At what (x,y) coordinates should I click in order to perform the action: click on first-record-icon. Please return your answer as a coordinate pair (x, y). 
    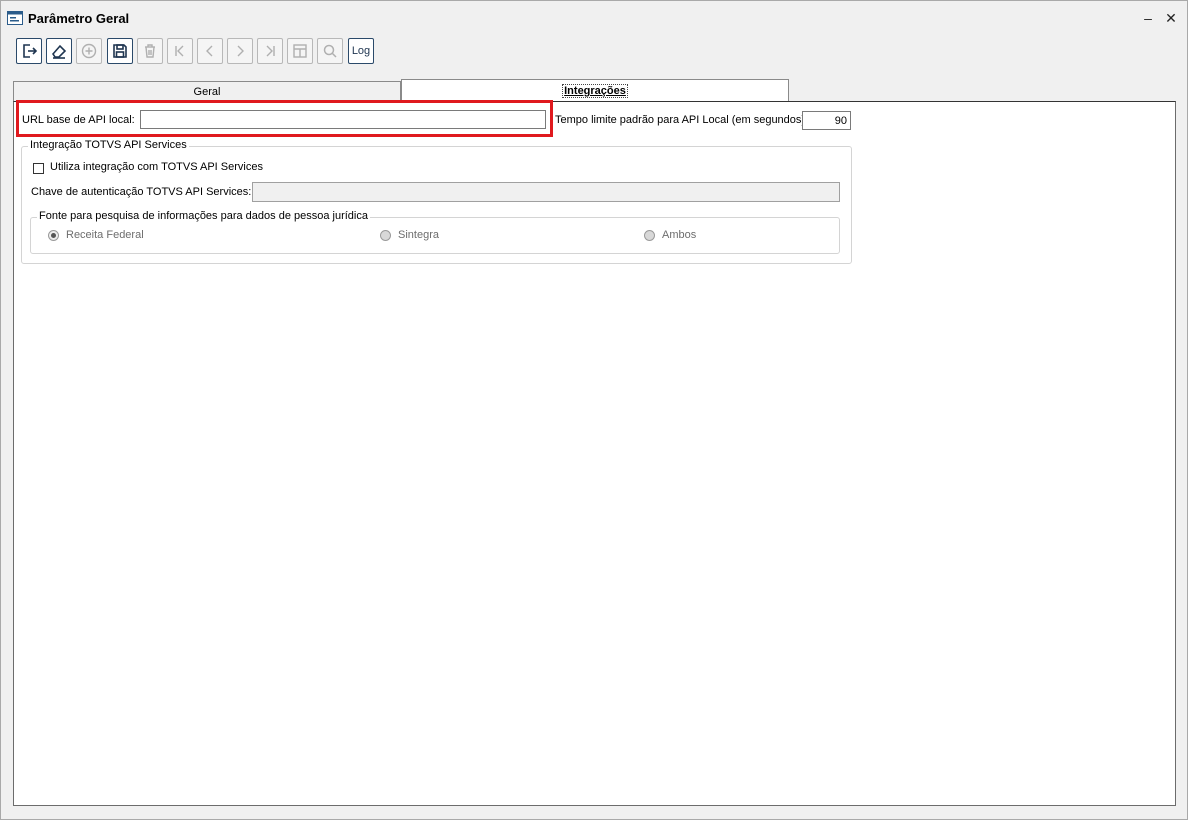
    Looking at the image, I should click on (179, 51).